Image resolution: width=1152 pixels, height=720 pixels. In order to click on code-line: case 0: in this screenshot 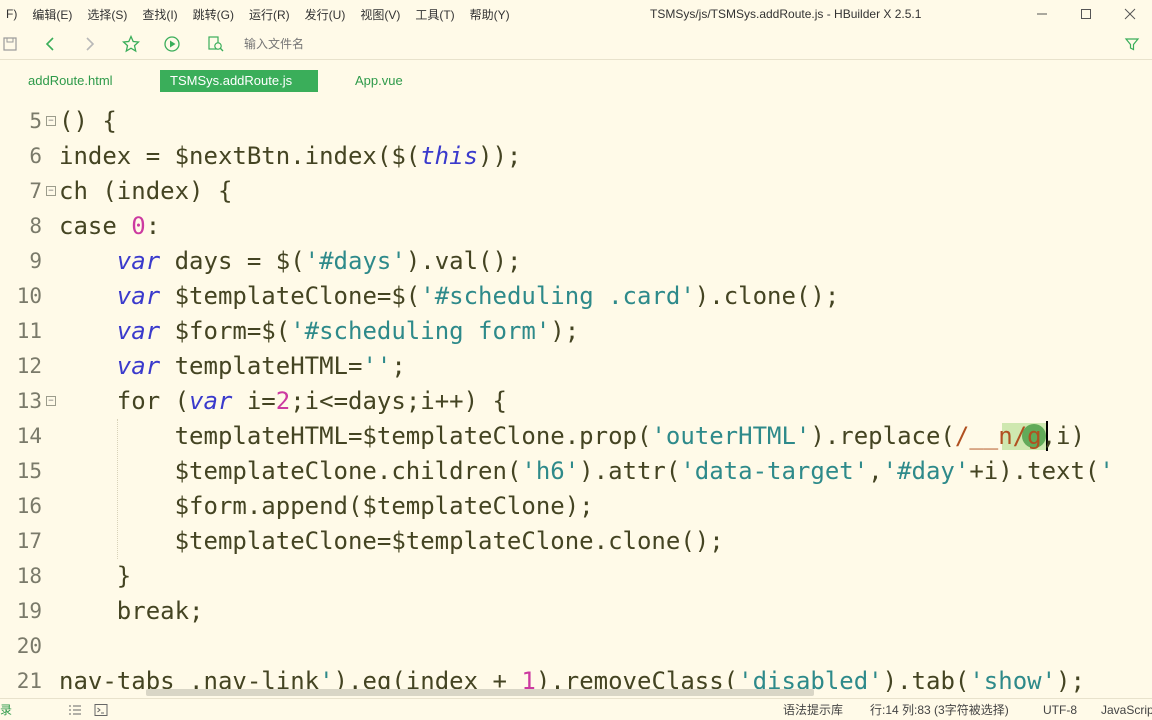, I will do `click(110, 226)`.